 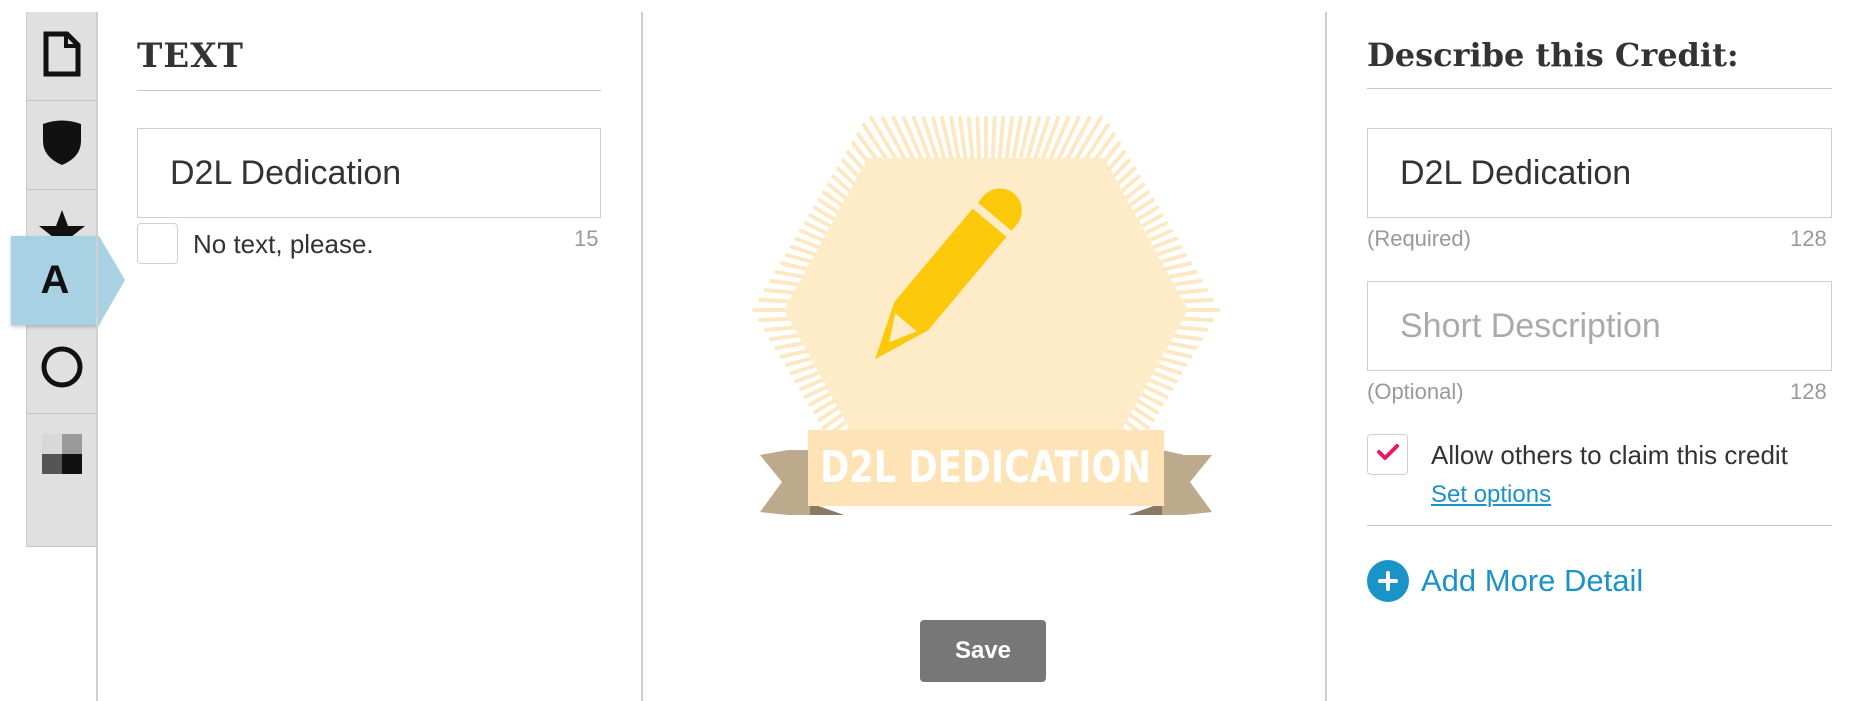 I want to click on shield-icon, so click(x=62, y=145).